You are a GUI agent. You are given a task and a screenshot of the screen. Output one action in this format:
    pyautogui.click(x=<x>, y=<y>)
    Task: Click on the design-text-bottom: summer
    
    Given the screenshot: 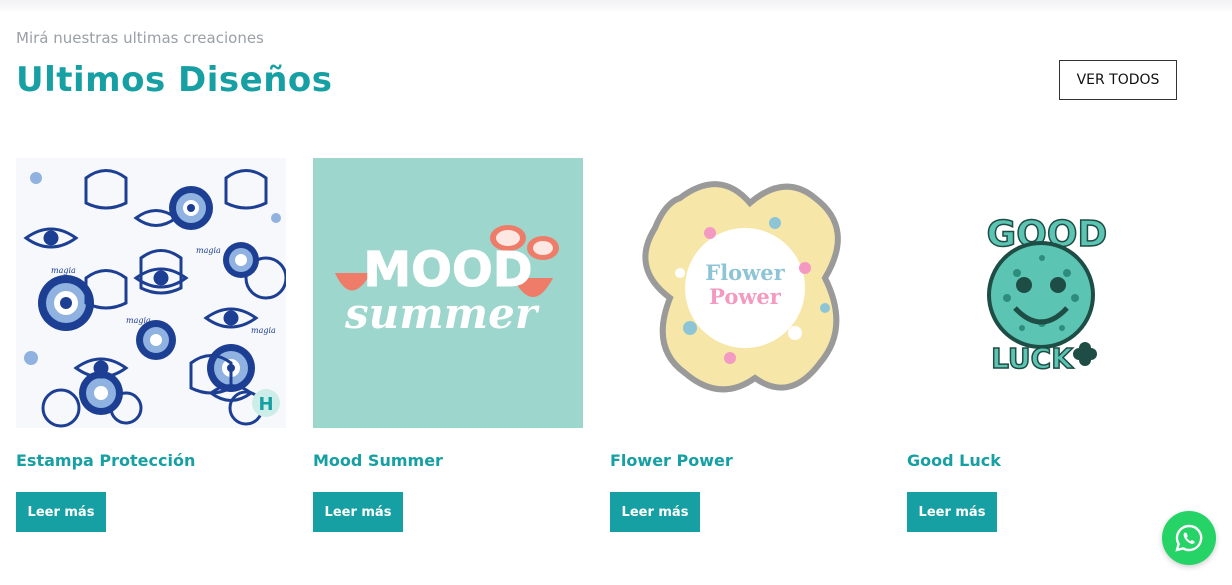 What is the action you would take?
    pyautogui.click(x=442, y=313)
    